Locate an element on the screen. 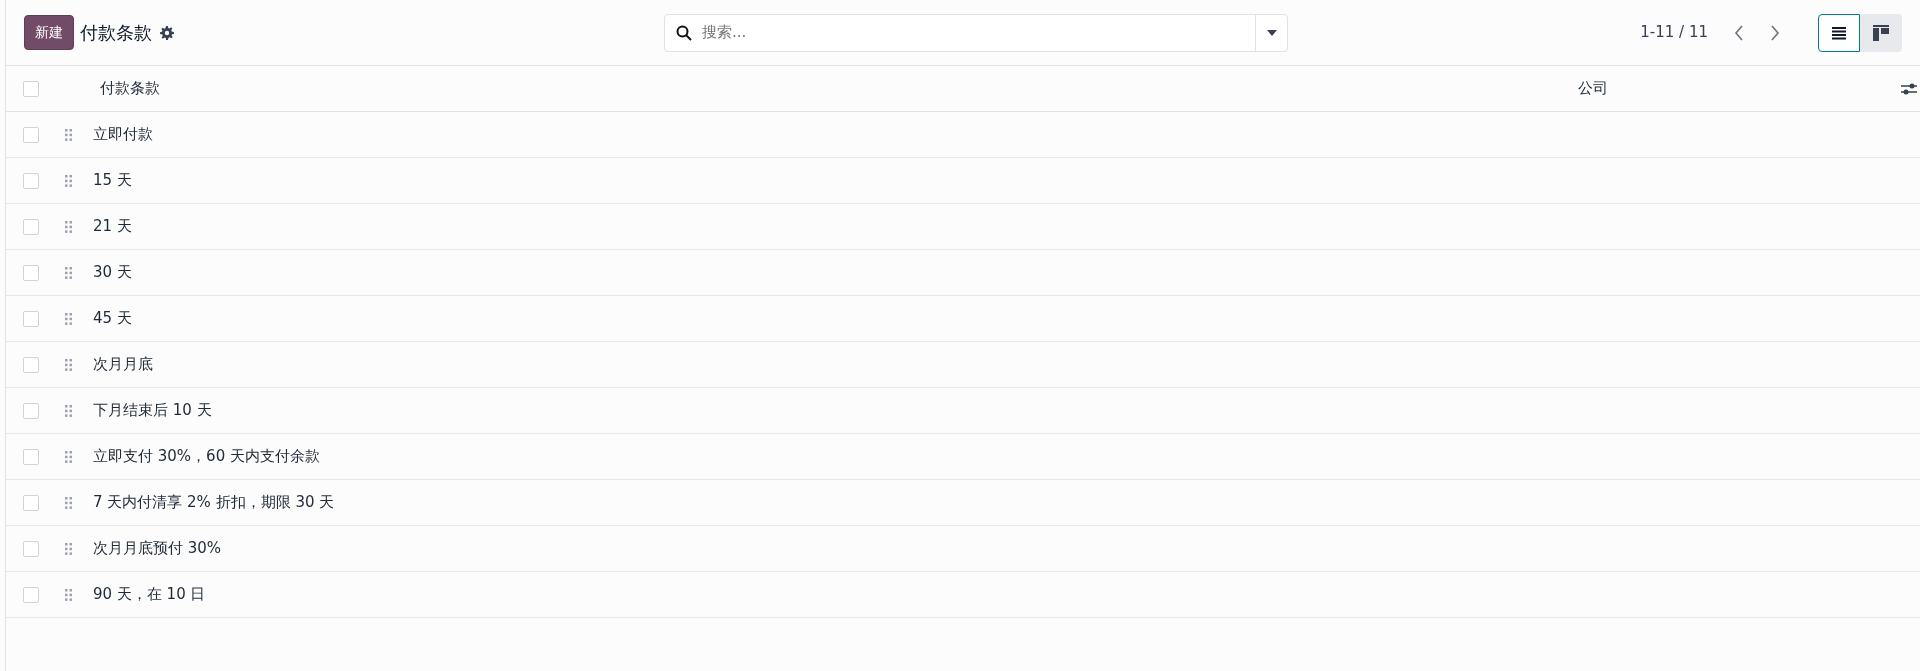 The image size is (1920, 671). table-cell-text: 立即支付 30%，60 天内支付余款 is located at coordinates (206, 457).